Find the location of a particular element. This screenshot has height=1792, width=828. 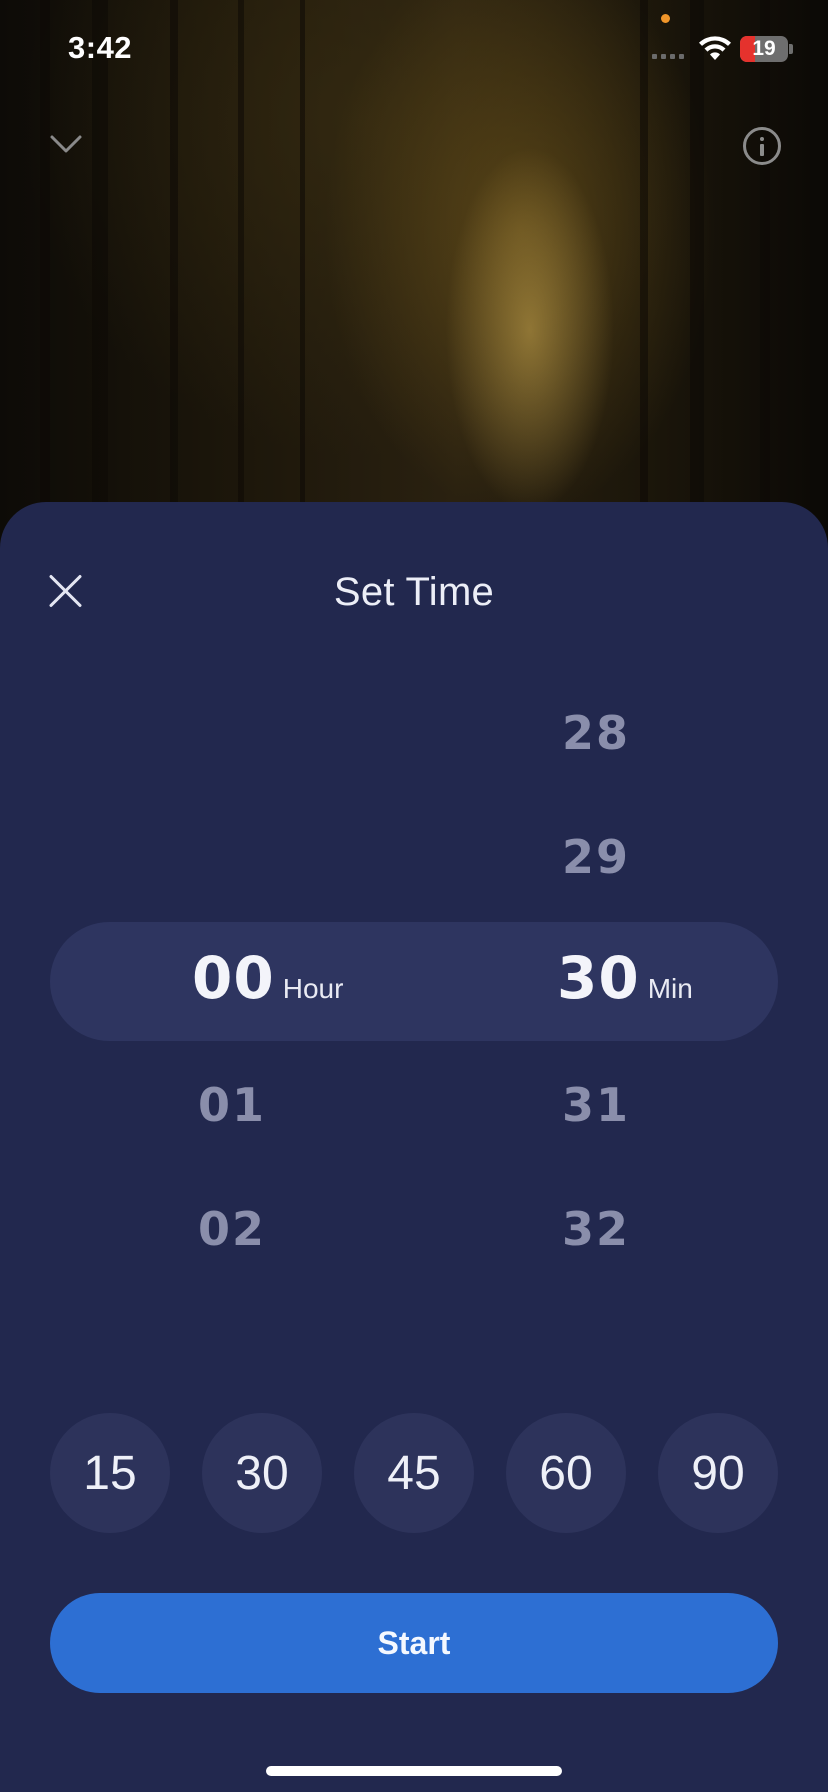

cellular-signal-icon is located at coordinates (668, 56).